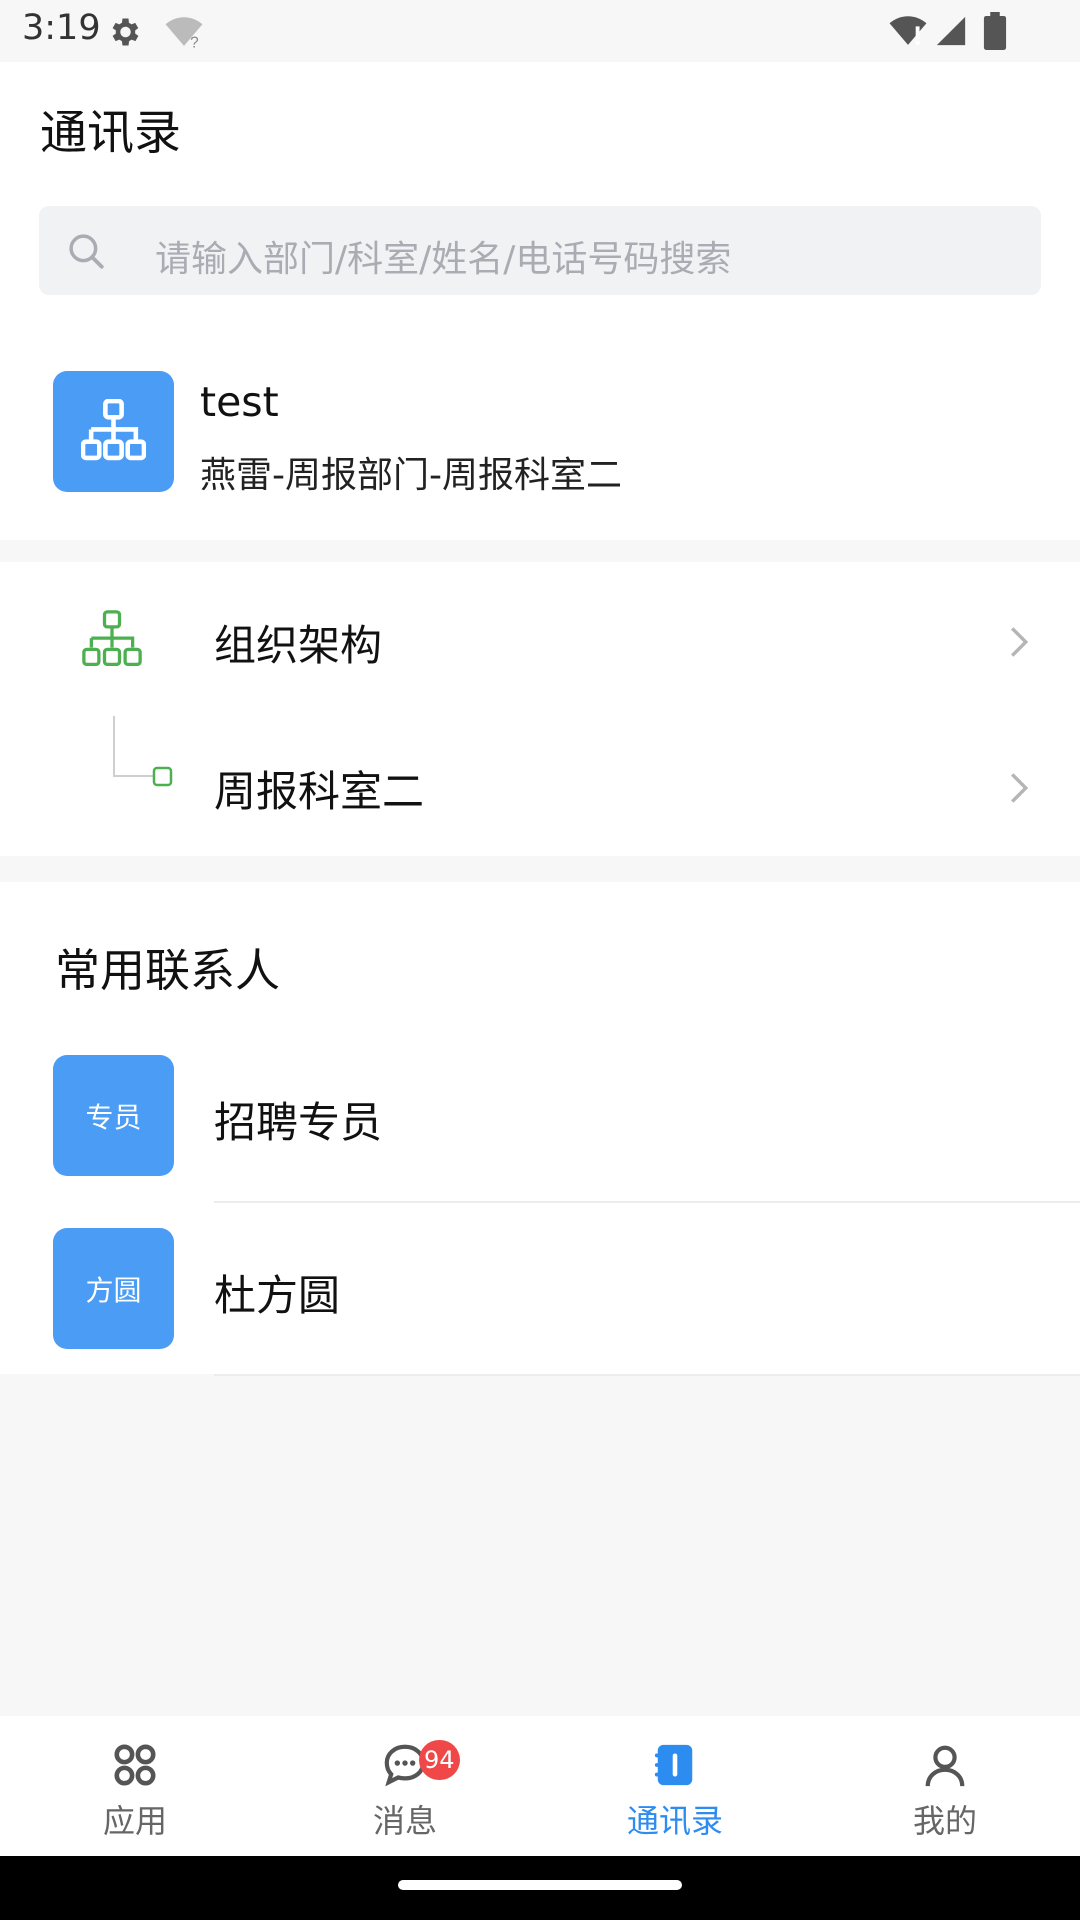 This screenshot has width=1080, height=1920. Describe the element at coordinates (540, 1314) in the screenshot. I see `contact-item: 方圆 杜方圆` at that location.